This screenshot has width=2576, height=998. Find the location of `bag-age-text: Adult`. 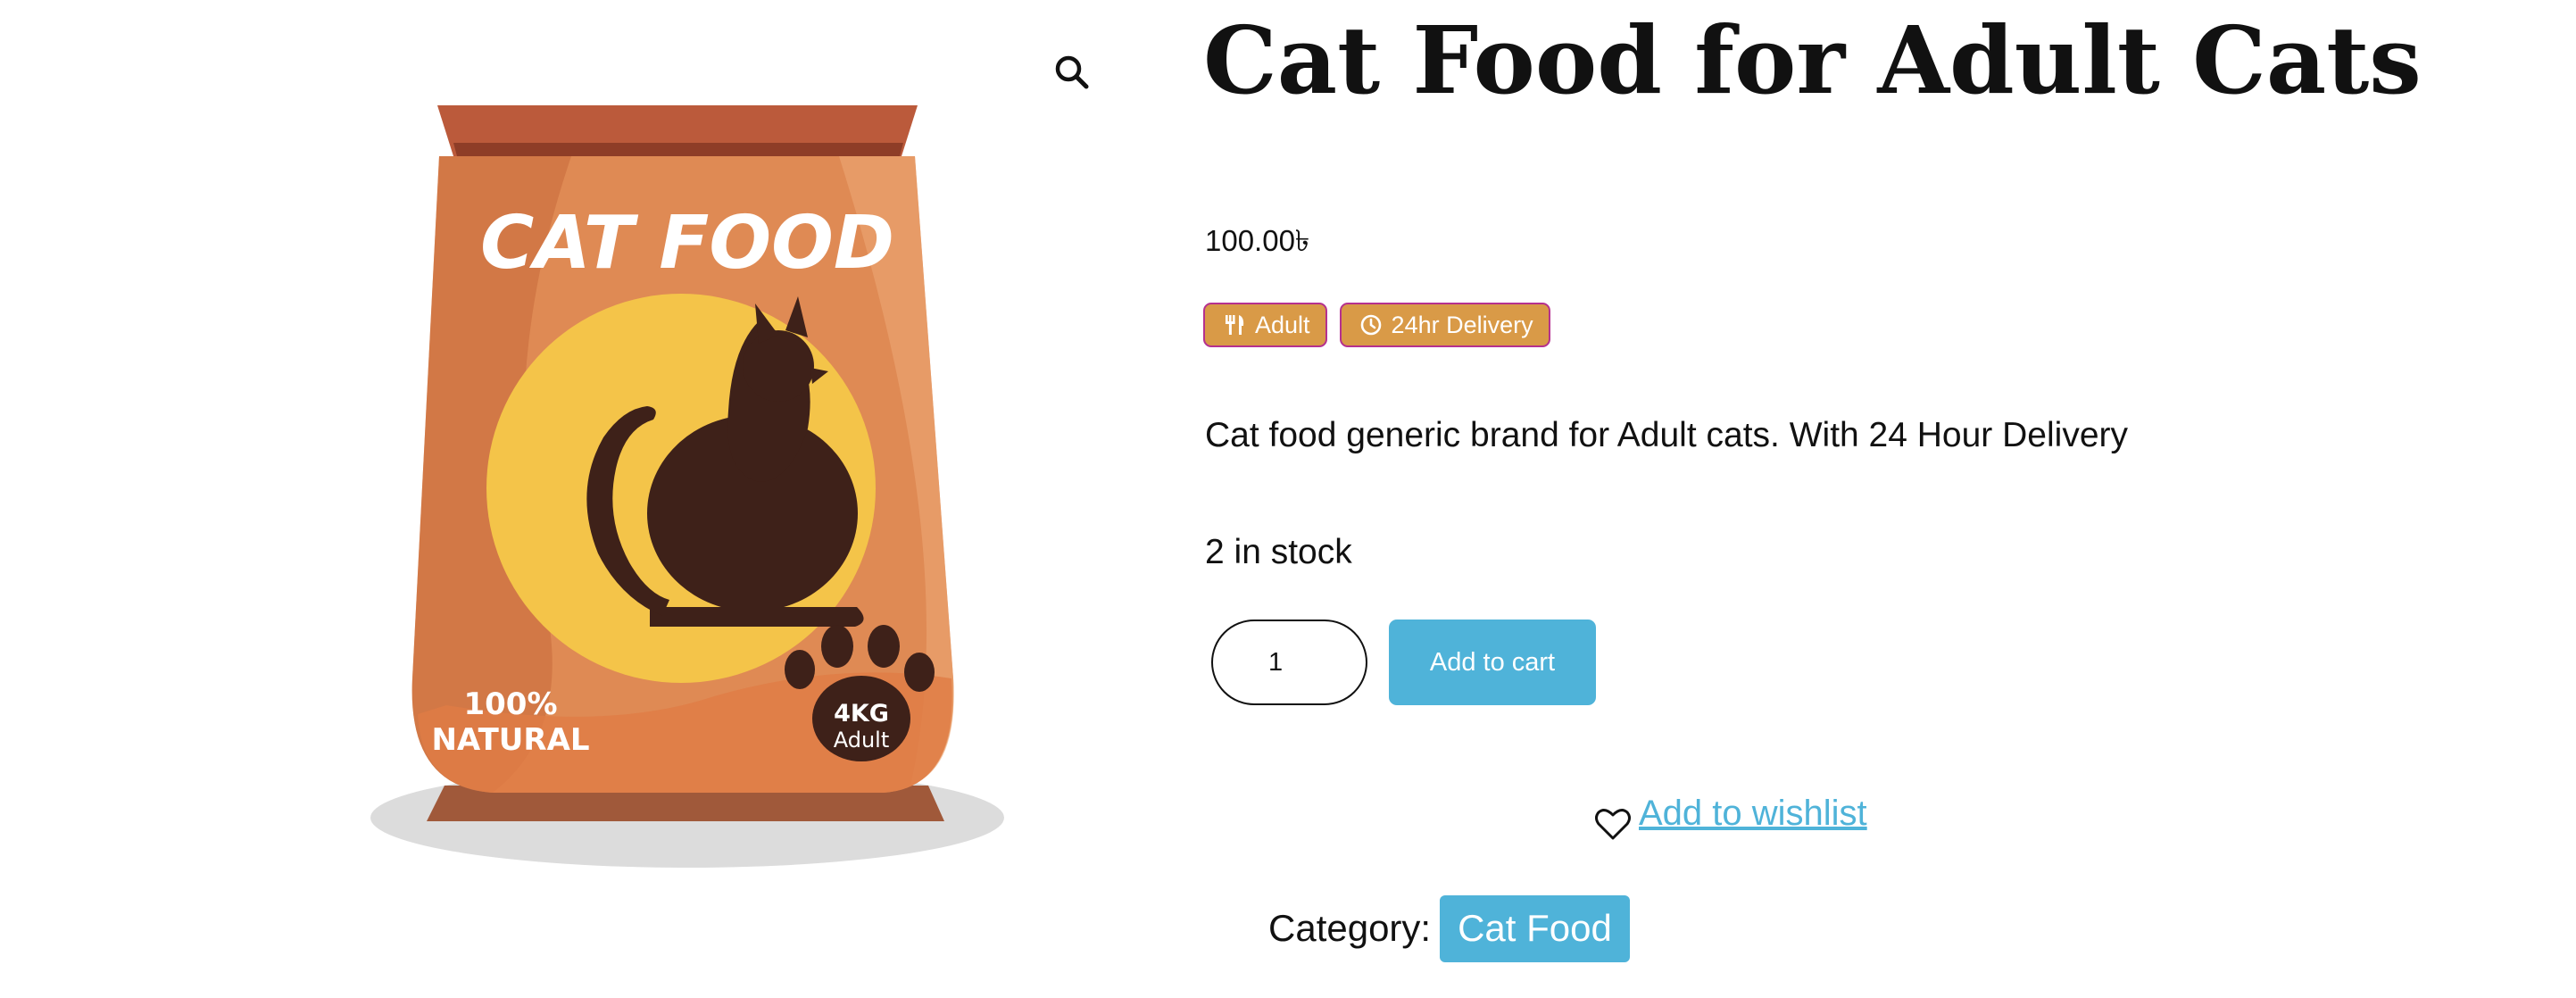

bag-age-text: Adult is located at coordinates (862, 740).